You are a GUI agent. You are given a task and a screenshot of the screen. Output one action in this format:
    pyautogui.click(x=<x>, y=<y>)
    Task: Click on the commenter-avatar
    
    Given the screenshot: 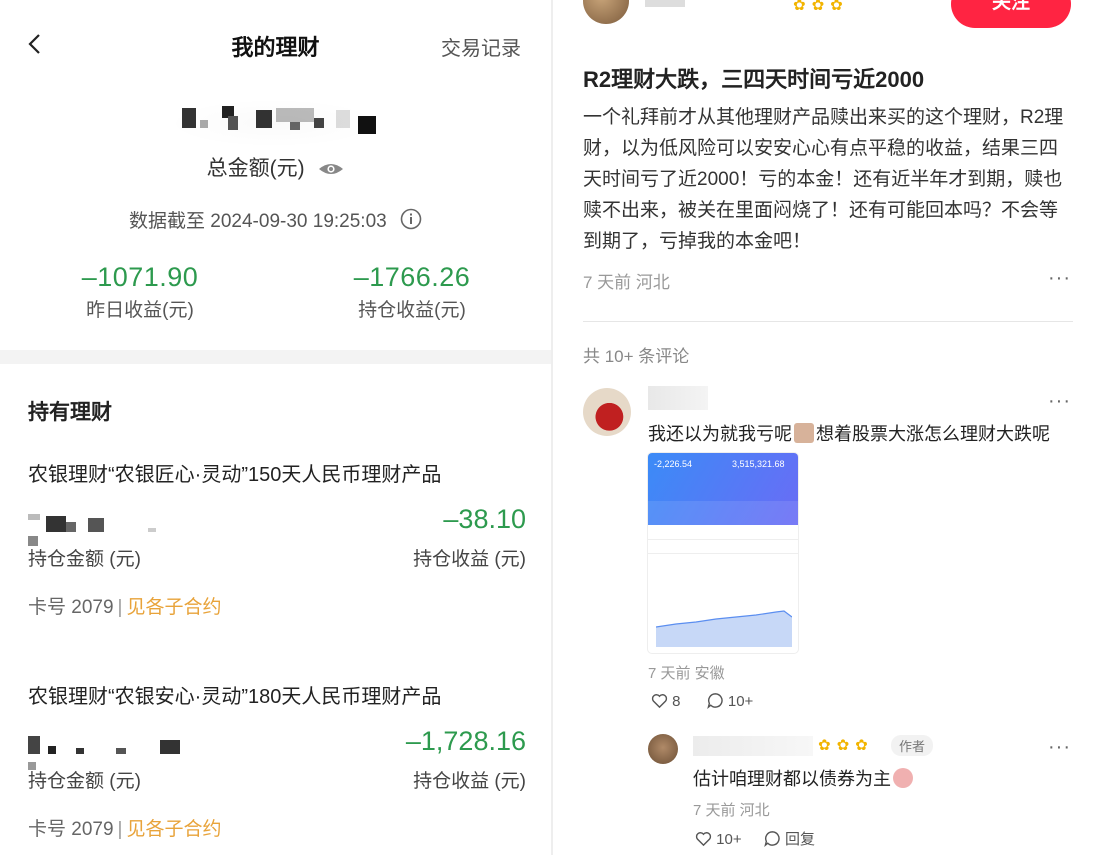 What is the action you would take?
    pyautogui.click(x=607, y=412)
    